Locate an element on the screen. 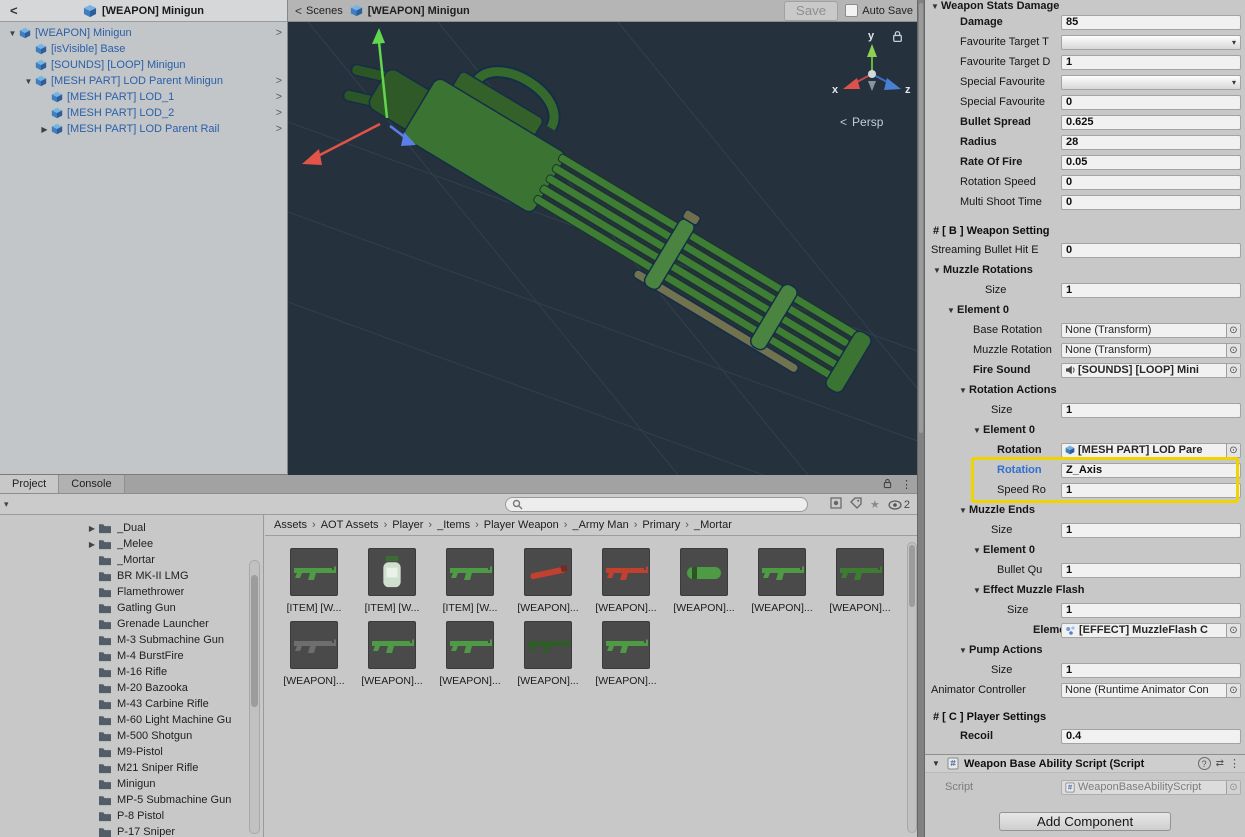 This screenshot has width=1245, height=837. hierarchy-item-weapon-minigun: ▼ [WEAPON] Minigun > is located at coordinates (143, 33).